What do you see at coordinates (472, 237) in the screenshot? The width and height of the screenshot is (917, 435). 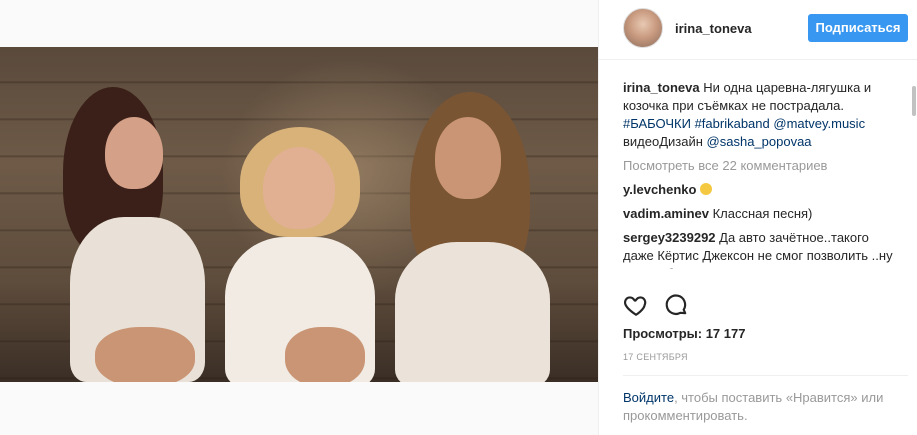 I see `figure-right` at bounding box center [472, 237].